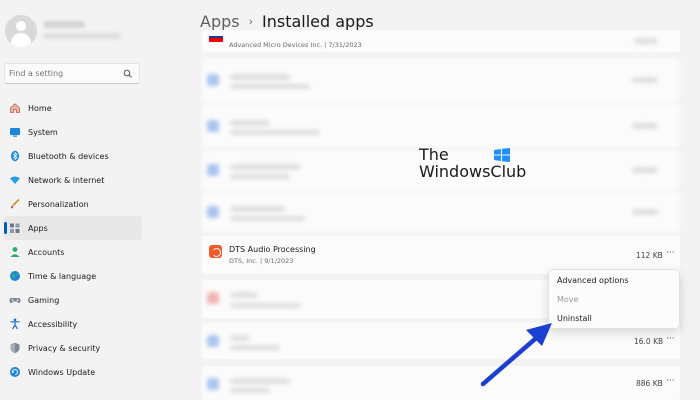  I want to click on annotation-arrow-icon, so click(516, 355).